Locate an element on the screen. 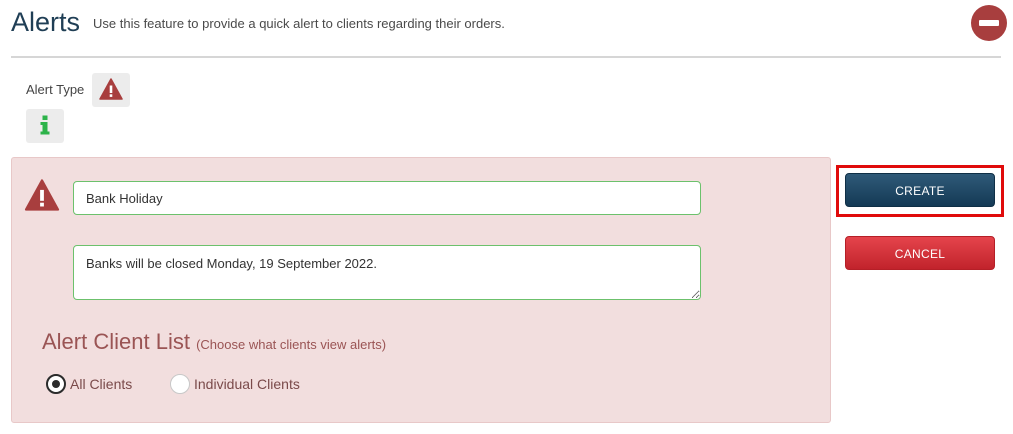 The image size is (1013, 434). individual-clients-label: Individual Clients is located at coordinates (247, 384).